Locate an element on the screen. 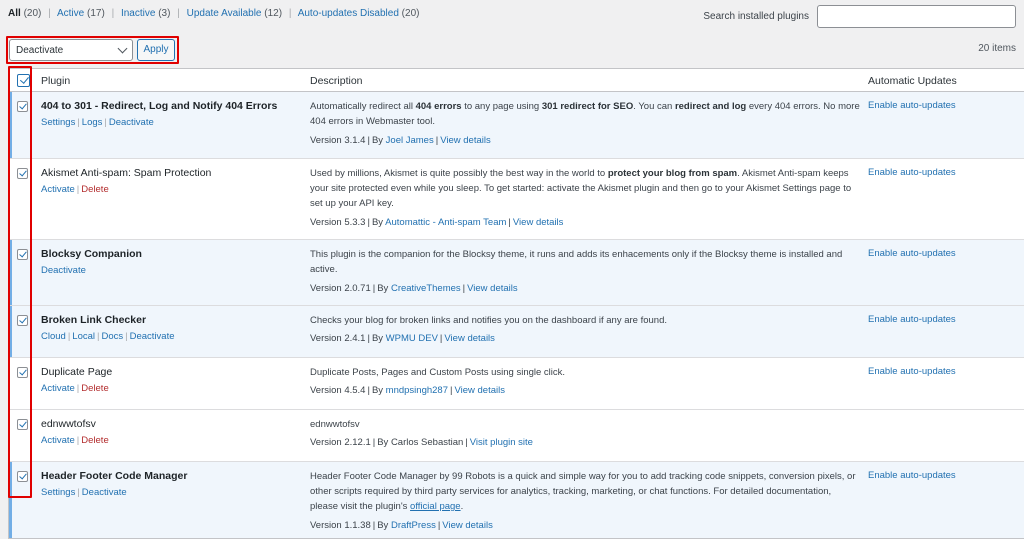 This screenshot has height=539, width=1024. bulk-action-select: Deactivate is located at coordinates (71, 50).